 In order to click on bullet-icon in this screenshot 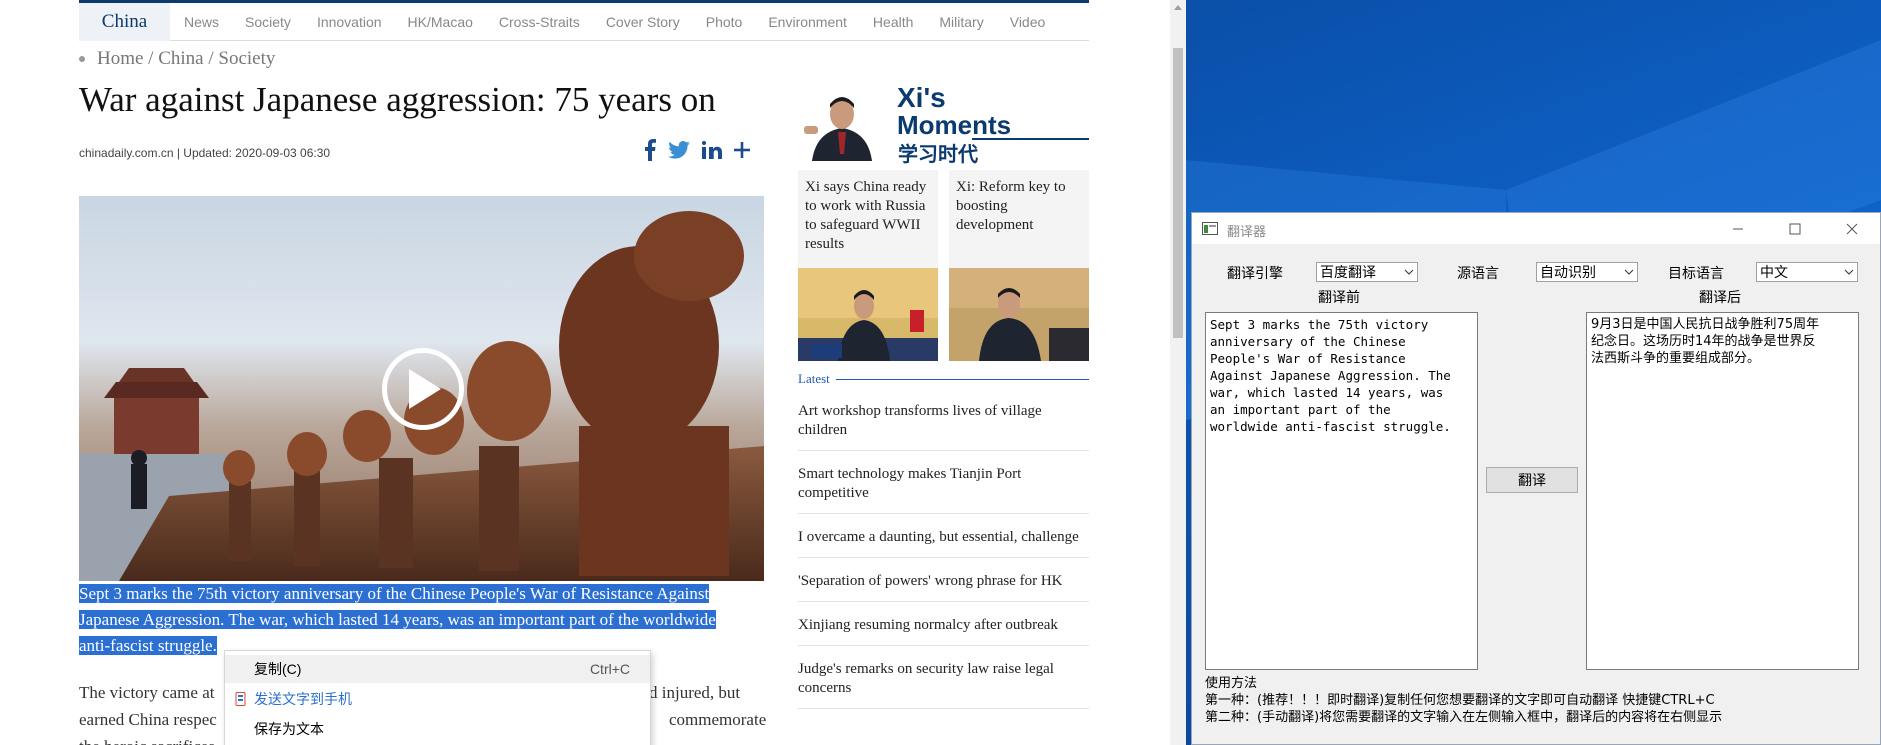, I will do `click(82, 59)`.